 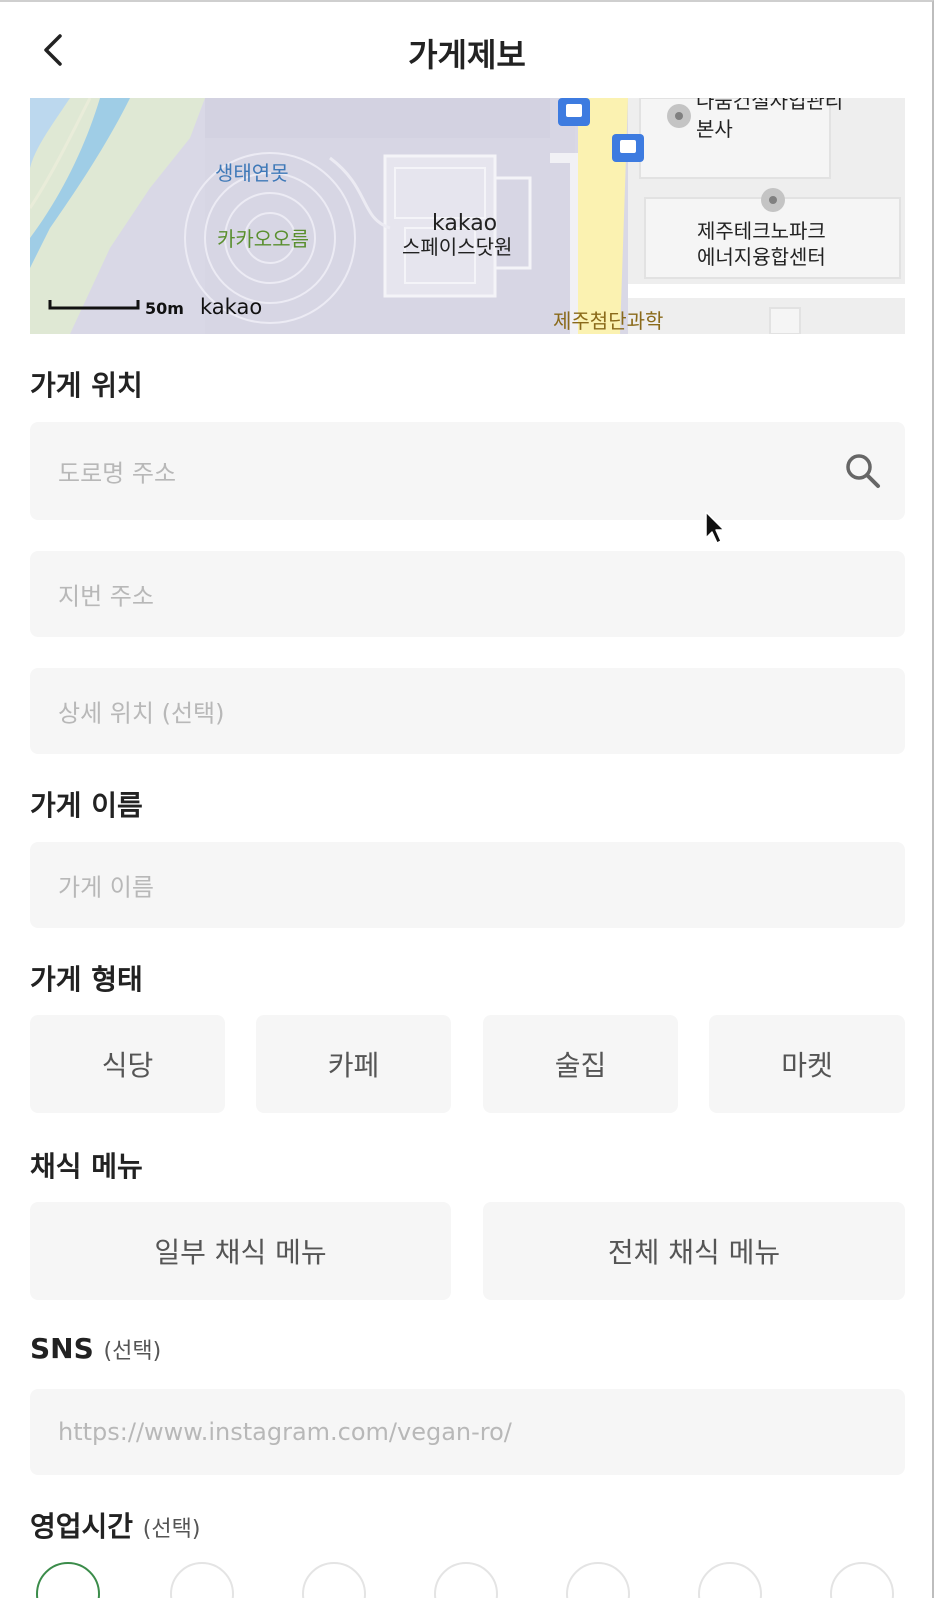 I want to click on store-name-section-title: 가게 이름, so click(x=86, y=805).